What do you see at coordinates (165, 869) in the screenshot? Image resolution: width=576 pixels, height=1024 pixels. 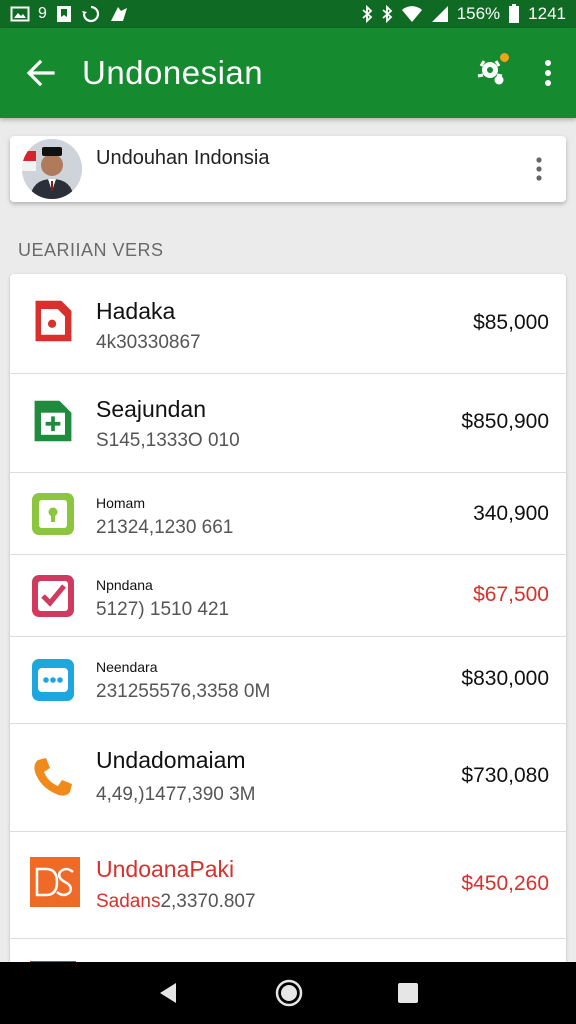 I see `item-name: UndoanaPaki` at bounding box center [165, 869].